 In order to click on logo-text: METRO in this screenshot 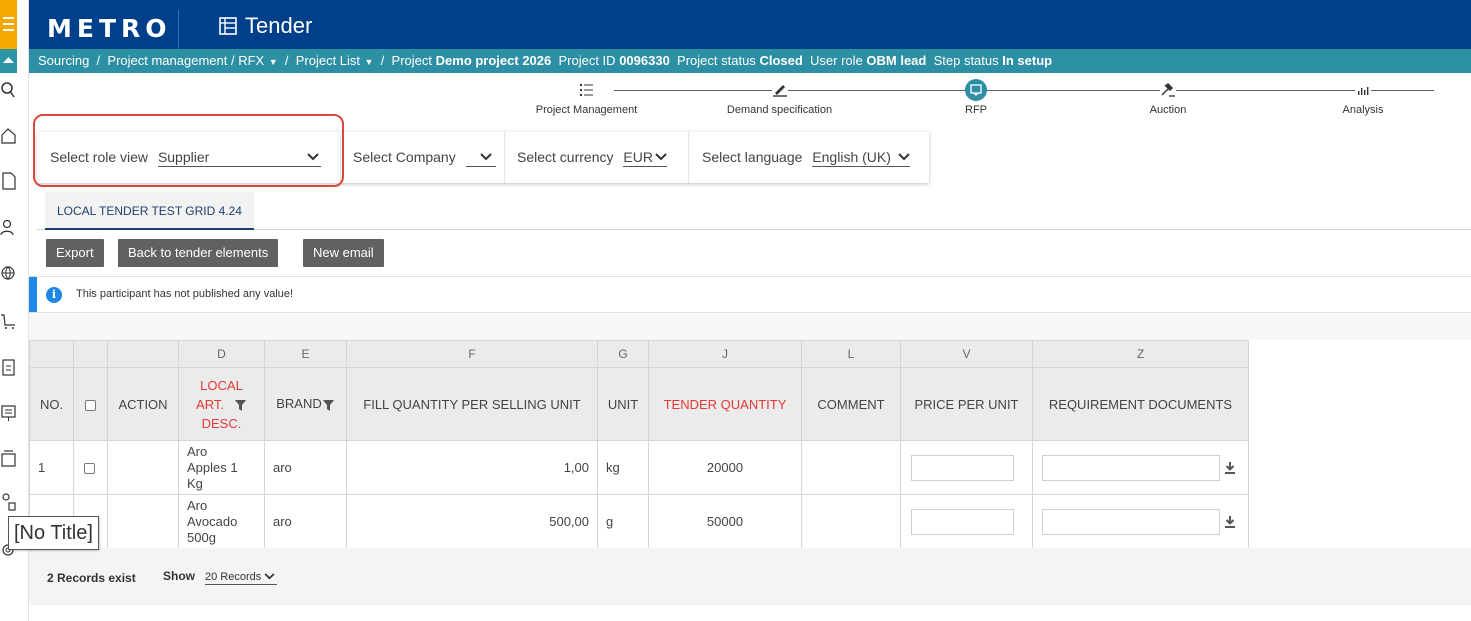, I will do `click(109, 28)`.